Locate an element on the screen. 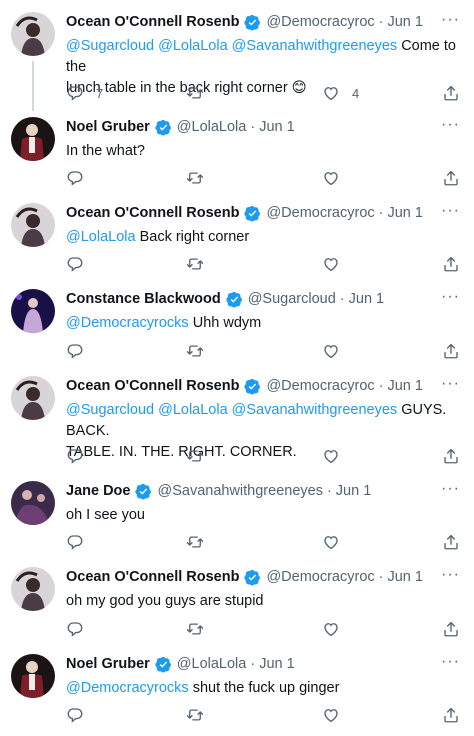 Image resolution: width=474 pixels, height=736 pixels. tweet-text: @Democracyrocks shut the fuck up ginger is located at coordinates (261, 688).